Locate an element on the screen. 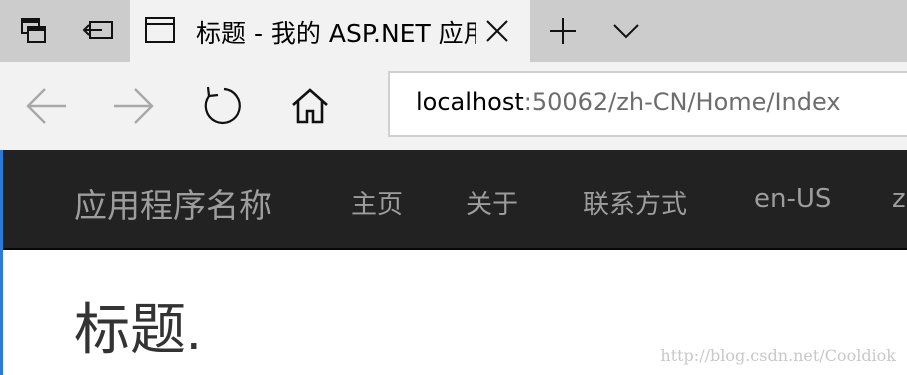  tab-title: 标题 - 我的 ASP.NET 应用程序 is located at coordinates (336, 33).